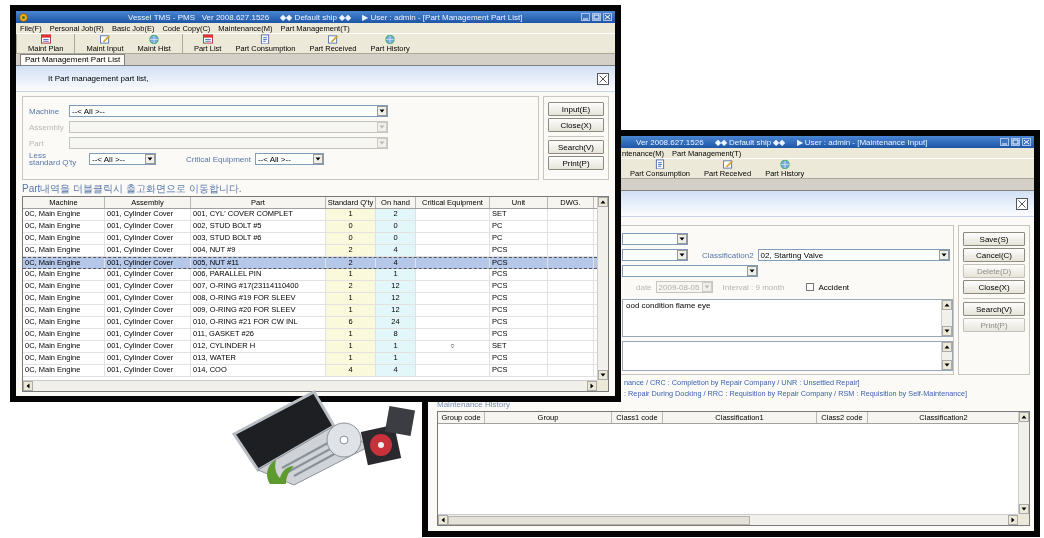 This screenshot has width=1044, height=538. Describe the element at coordinates (98, 78) in the screenshot. I see `page-heading: It Part management part list,` at that location.